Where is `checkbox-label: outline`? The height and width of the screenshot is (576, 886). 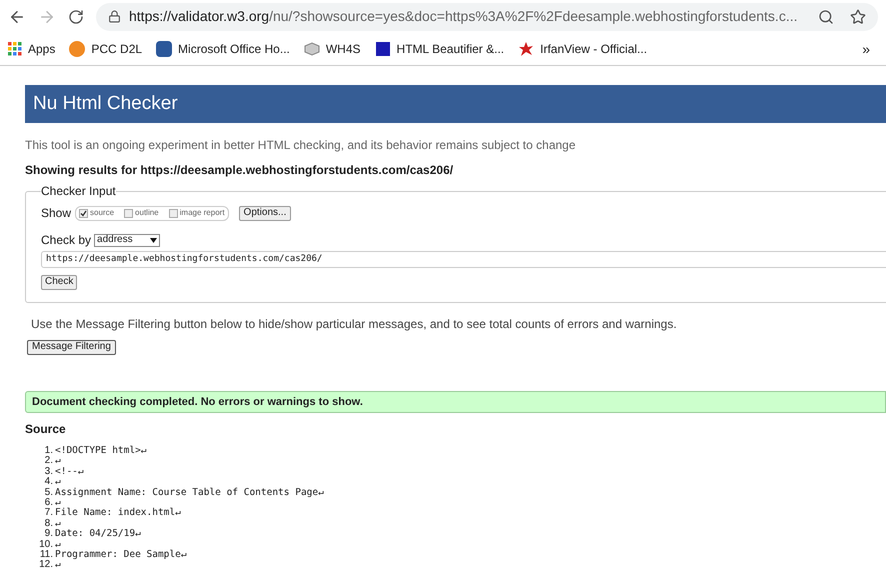 checkbox-label: outline is located at coordinates (147, 213).